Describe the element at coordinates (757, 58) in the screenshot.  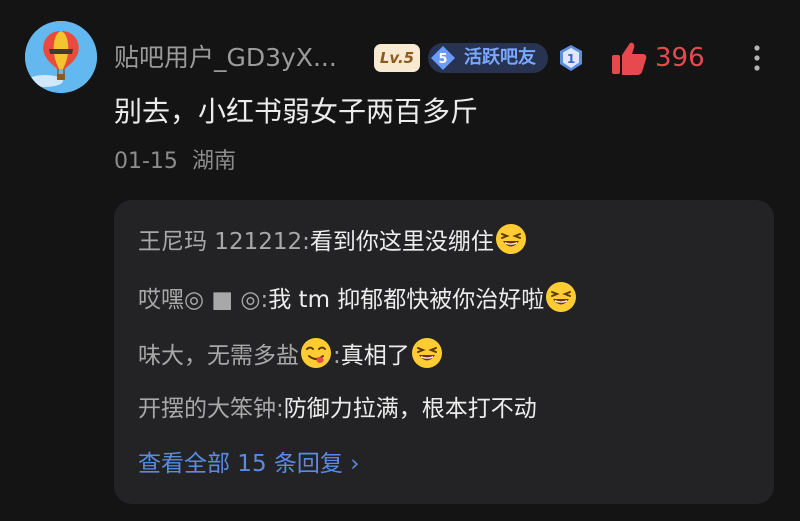
I see `more-vertical-icon` at that location.